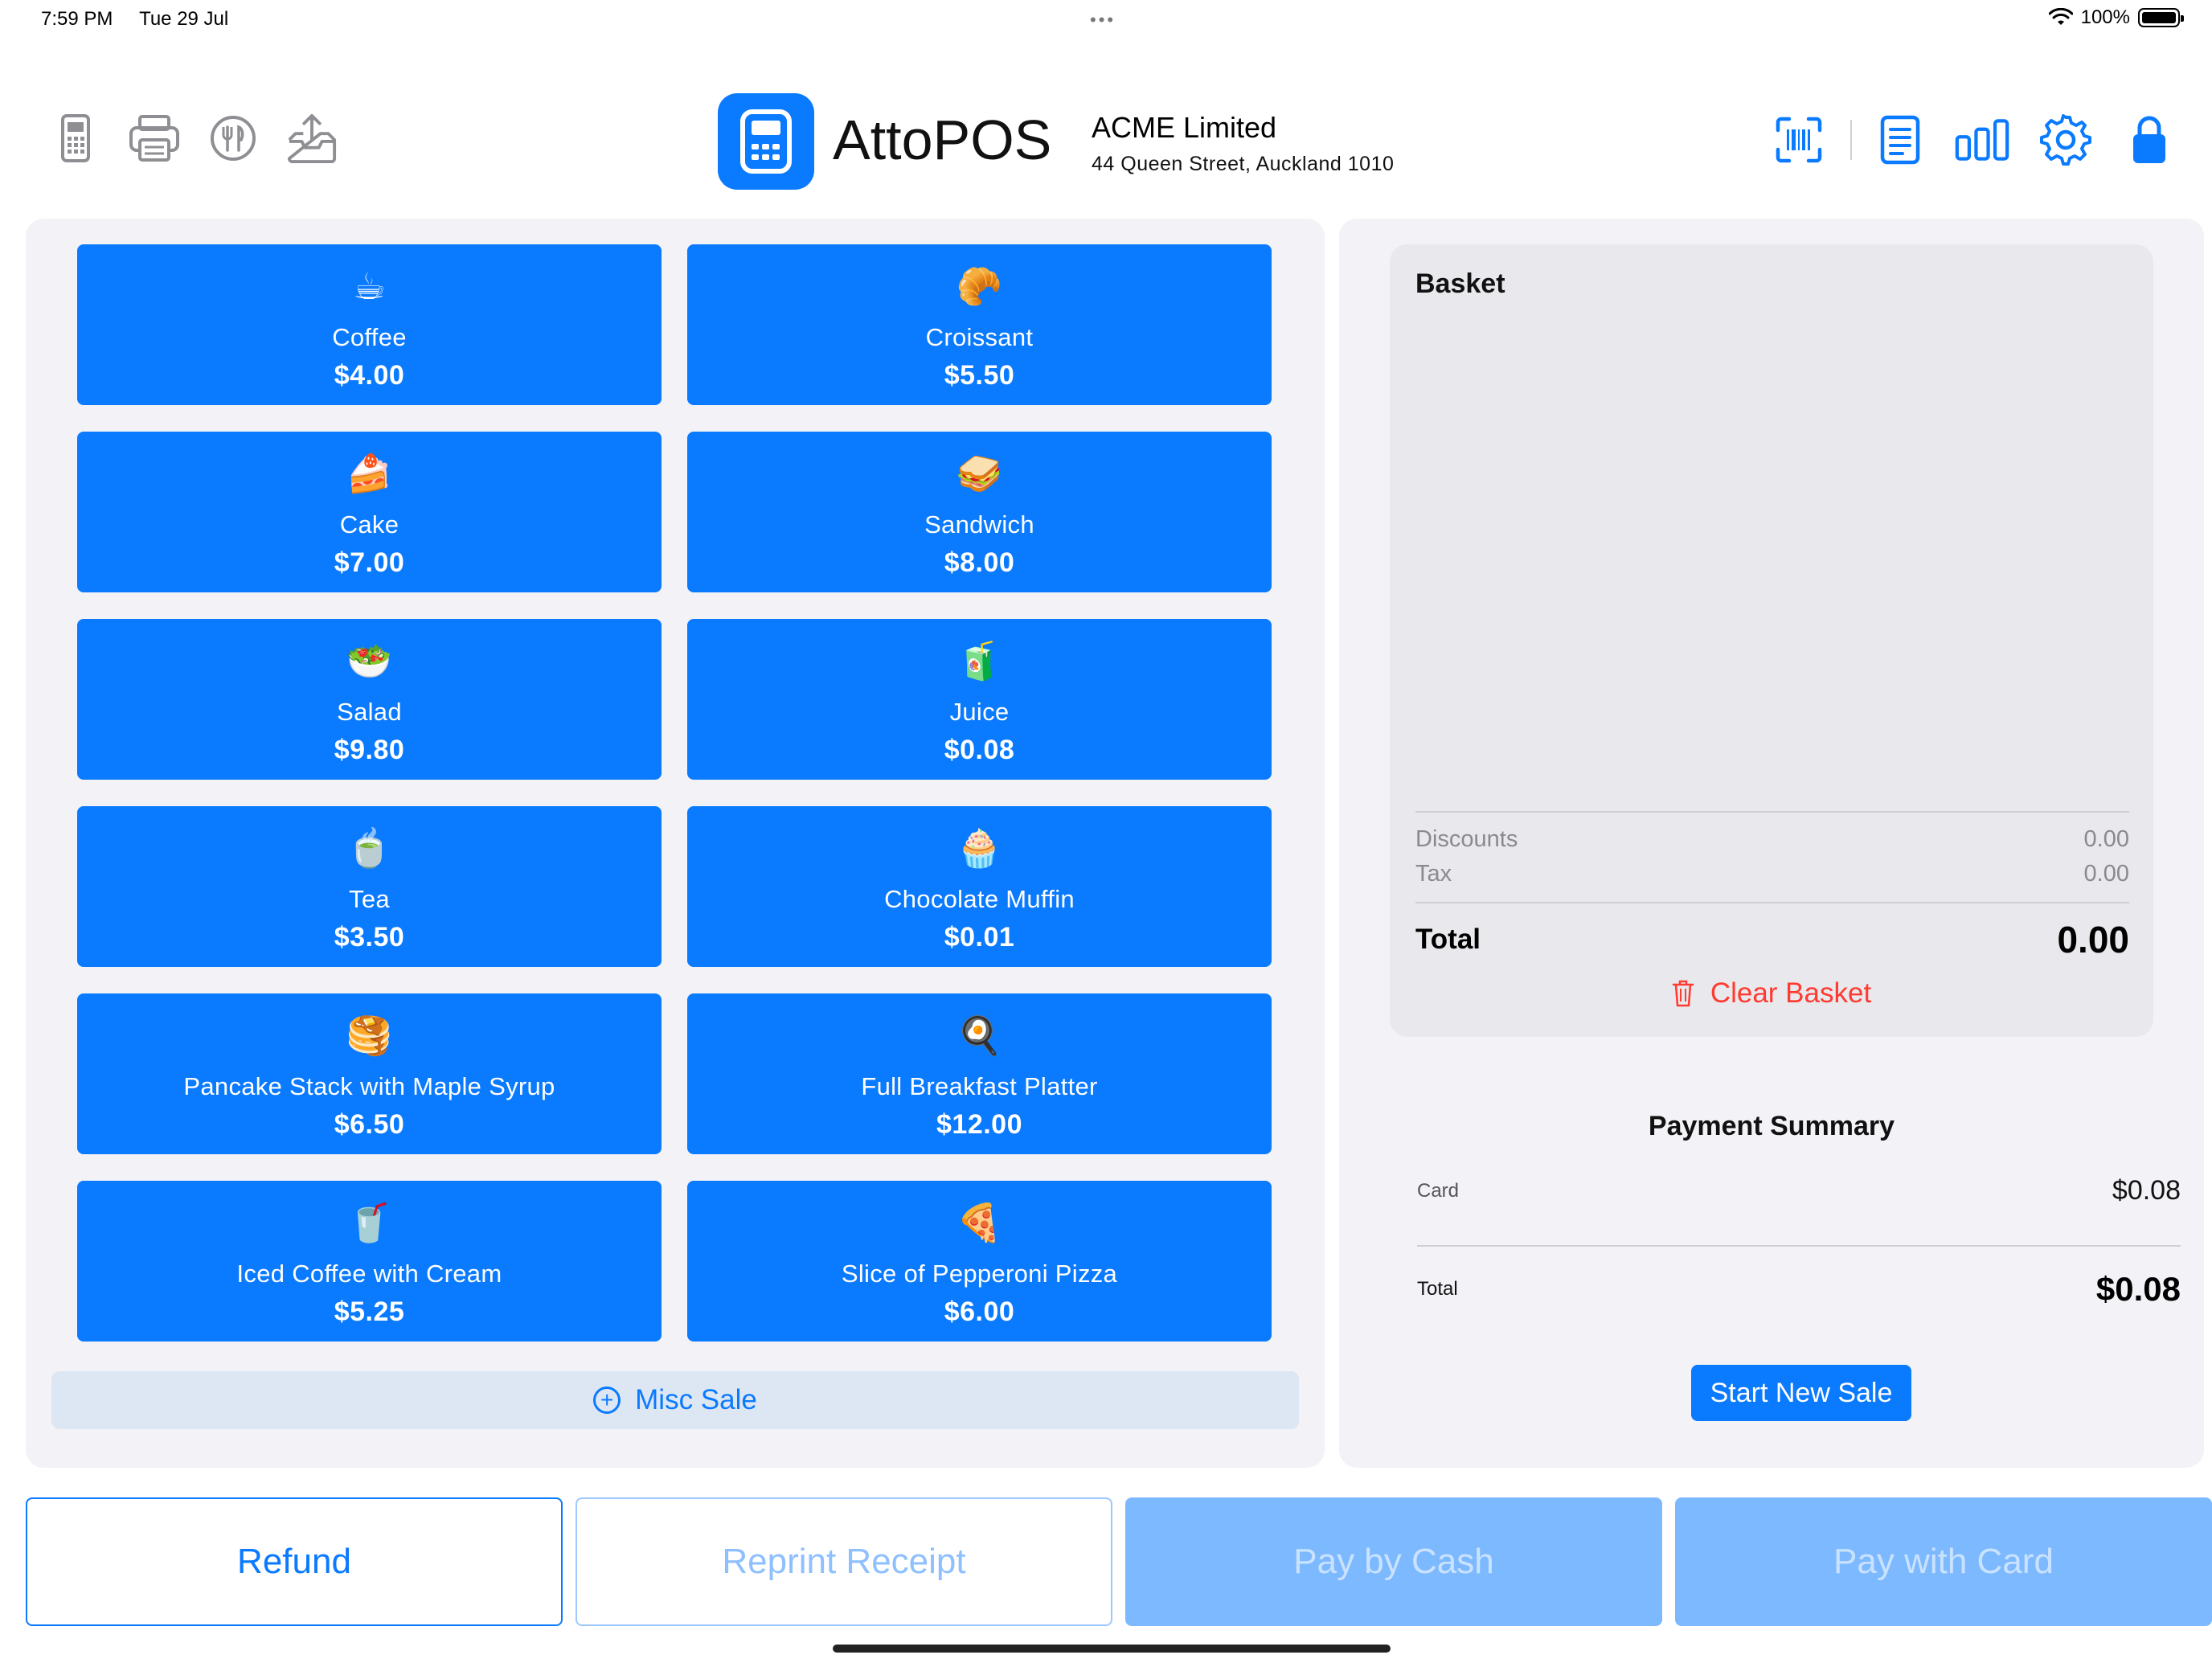 The height and width of the screenshot is (1659, 2212). What do you see at coordinates (1433, 874) in the screenshot?
I see `tax-label: Tax` at bounding box center [1433, 874].